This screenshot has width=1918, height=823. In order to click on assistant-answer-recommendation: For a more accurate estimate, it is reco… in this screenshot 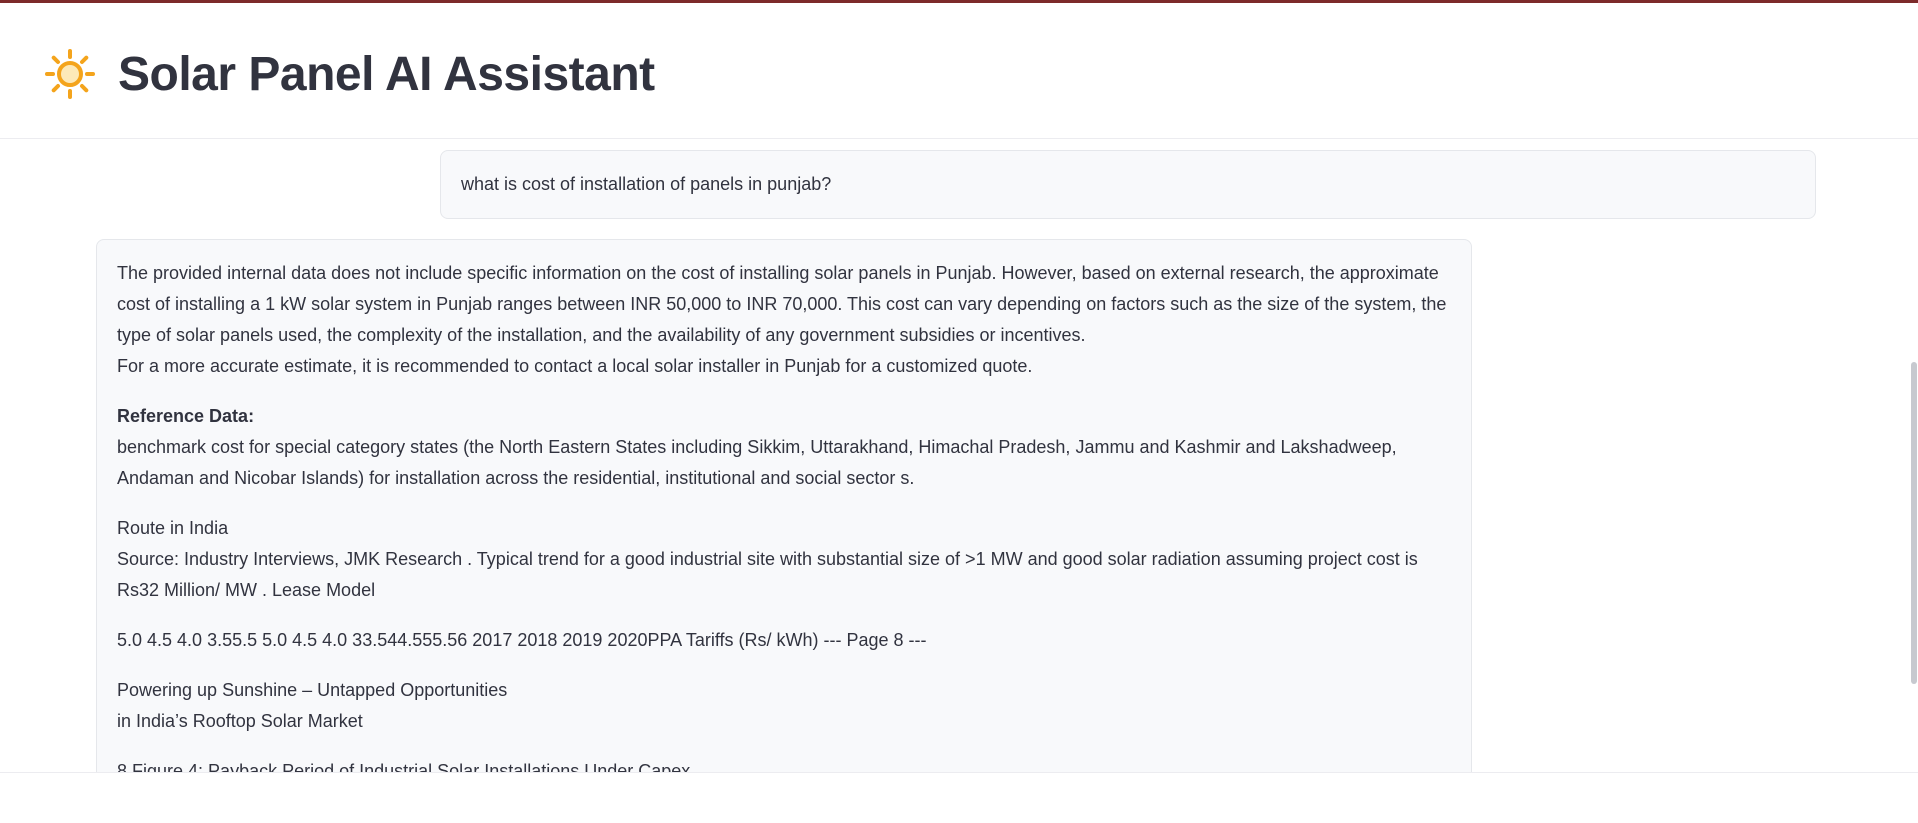, I will do `click(575, 366)`.